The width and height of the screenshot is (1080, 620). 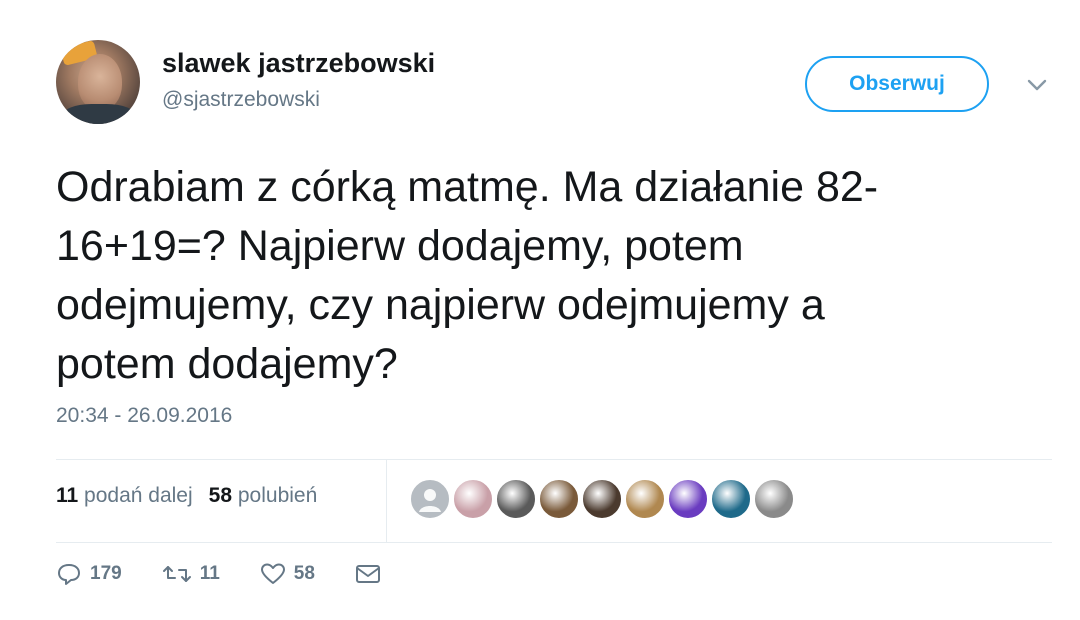 What do you see at coordinates (272, 573) in the screenshot?
I see `heart-icon` at bounding box center [272, 573].